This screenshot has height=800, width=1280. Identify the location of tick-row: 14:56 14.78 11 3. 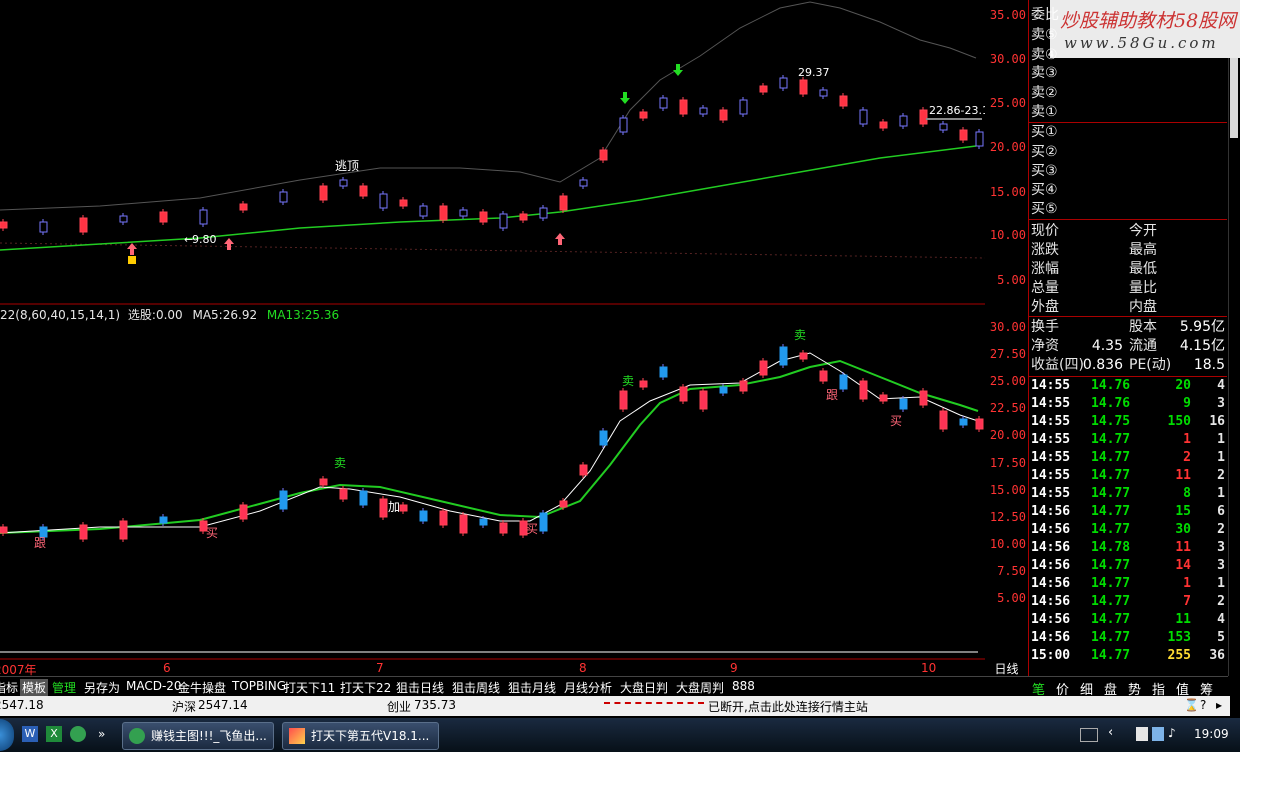
(1128, 548).